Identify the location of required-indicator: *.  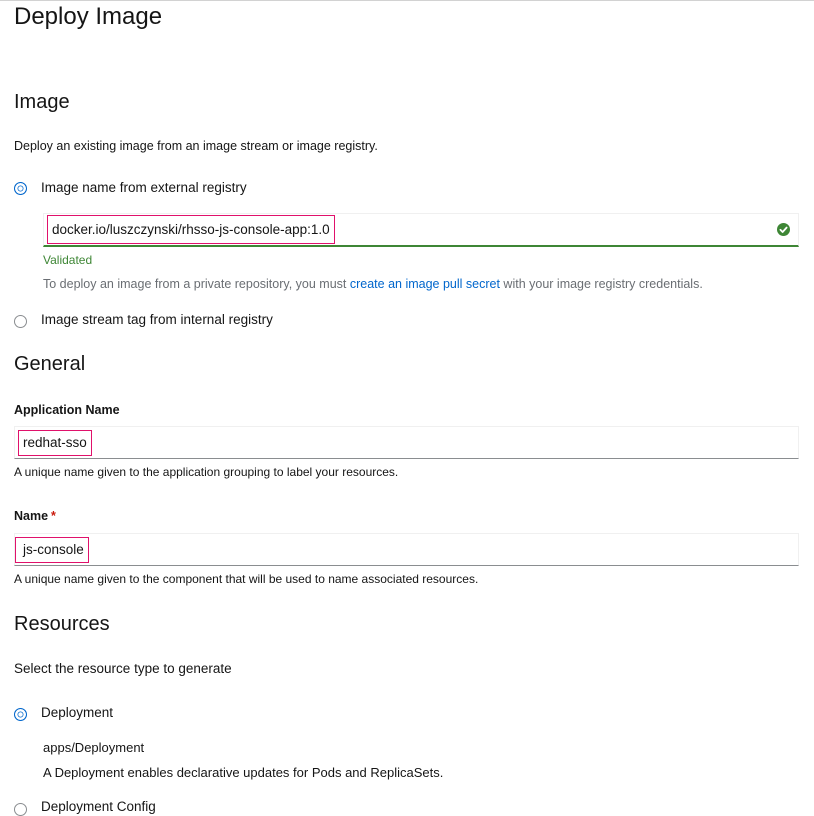
(53, 516).